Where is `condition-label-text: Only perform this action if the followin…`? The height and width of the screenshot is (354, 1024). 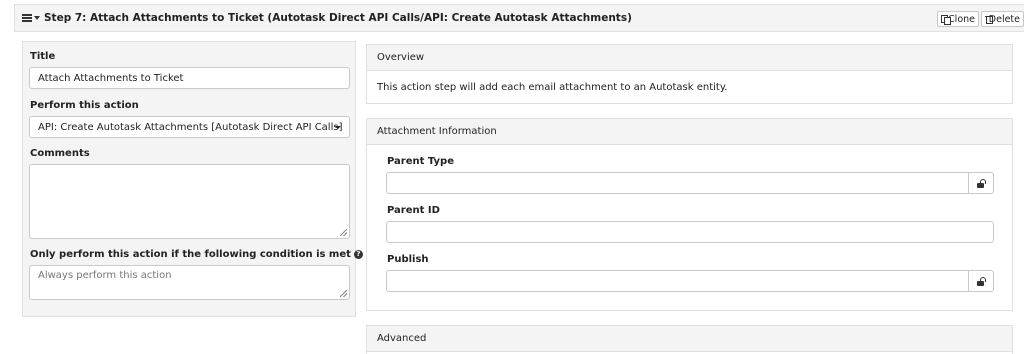 condition-label-text: Only perform this action if the followin… is located at coordinates (190, 254).